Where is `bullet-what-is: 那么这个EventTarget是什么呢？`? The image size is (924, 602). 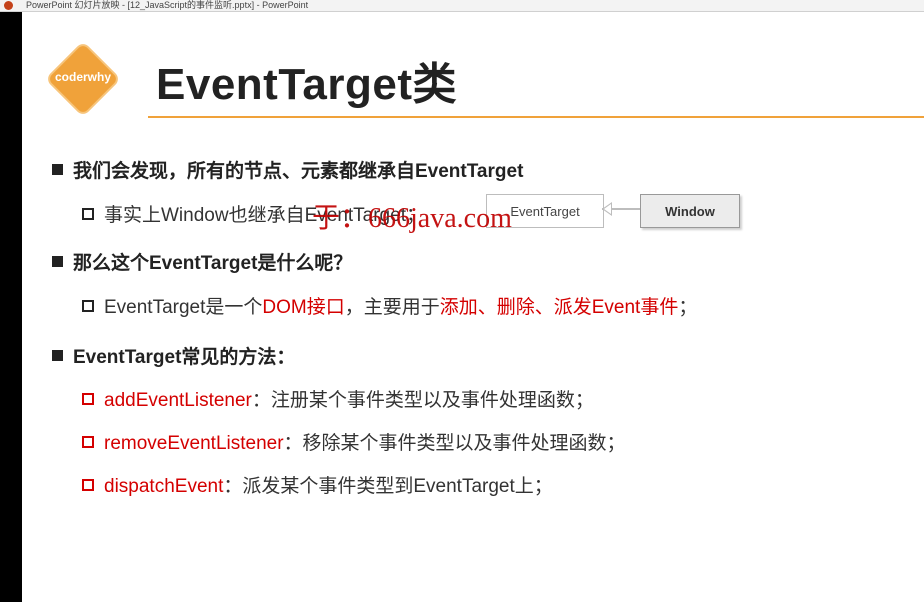
bullet-what-is: 那么这个EventTarget是什么呢？ is located at coordinates (202, 261).